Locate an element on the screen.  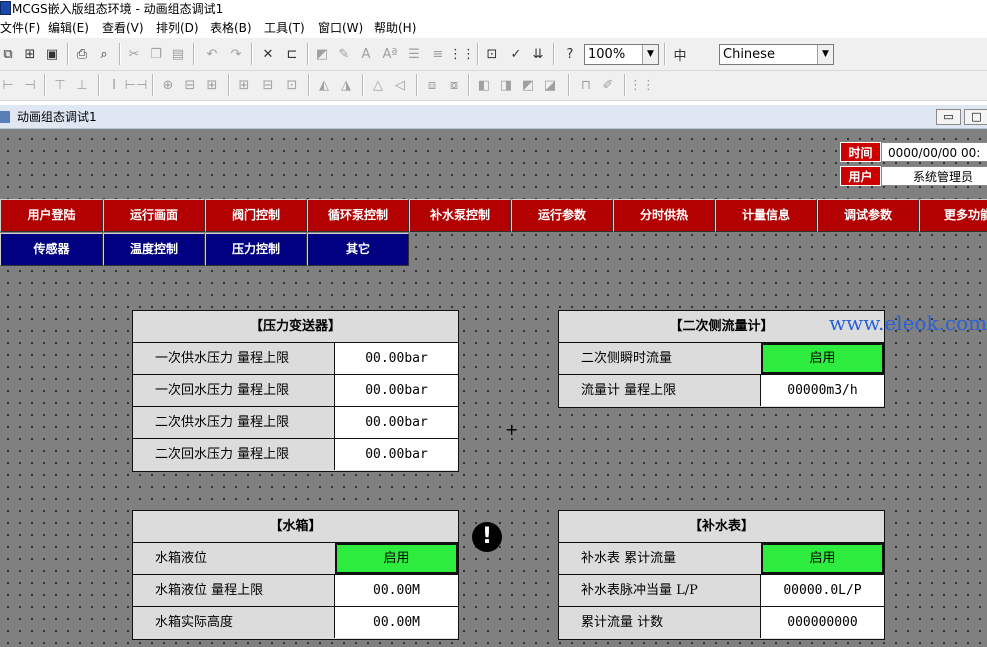
line-type-icon: ☰ is located at coordinates (414, 54).